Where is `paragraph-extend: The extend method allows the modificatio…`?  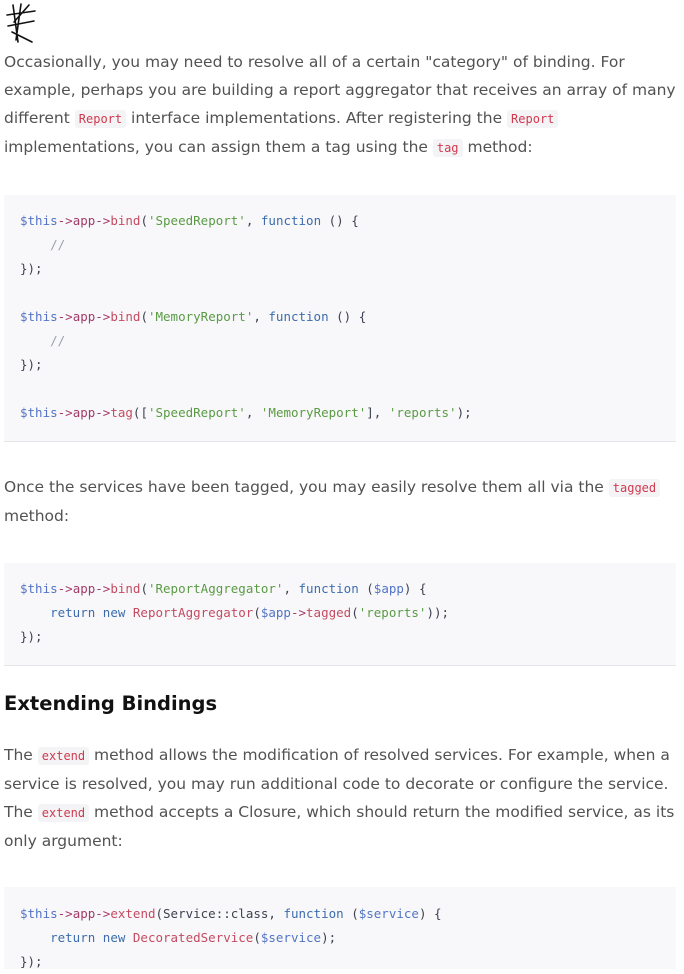 paragraph-extend: The extend method allows the modificatio… is located at coordinates (339, 798).